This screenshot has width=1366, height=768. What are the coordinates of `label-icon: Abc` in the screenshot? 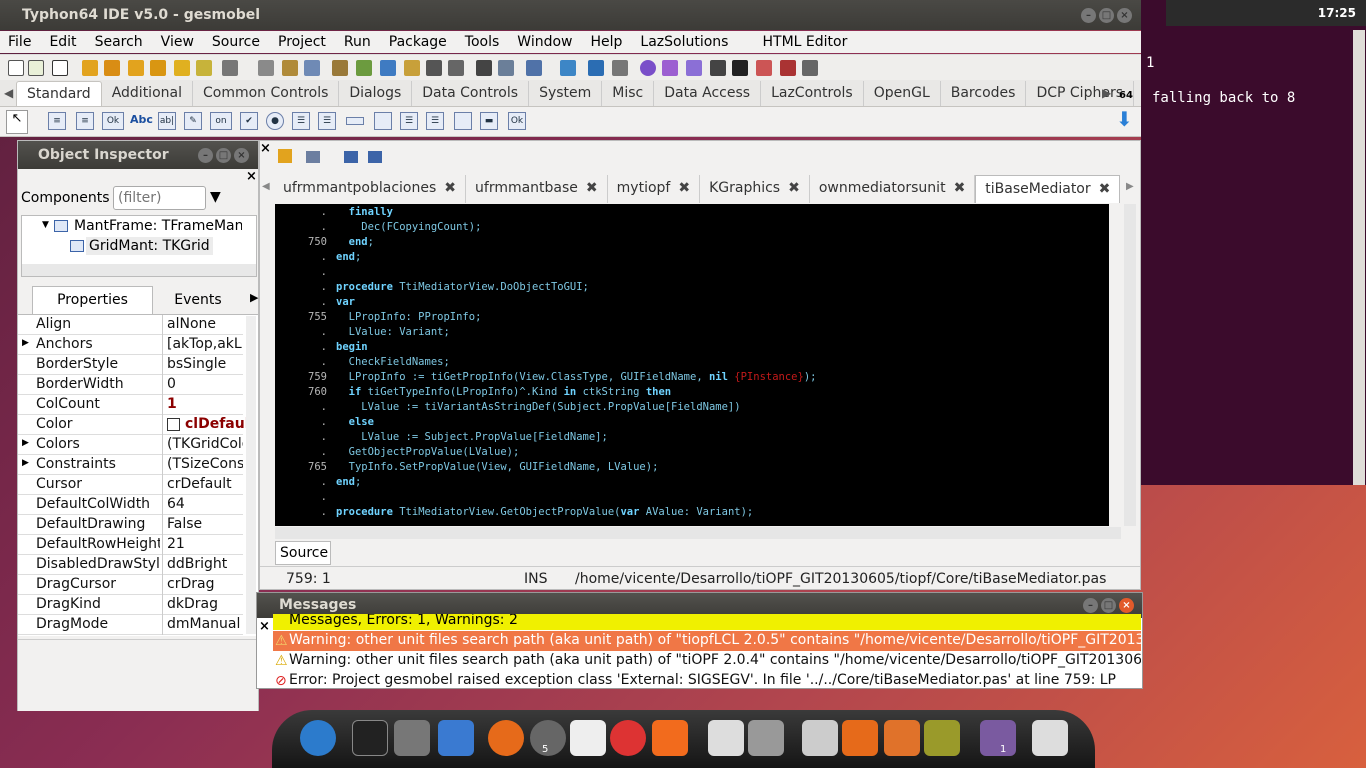 It's located at (141, 121).